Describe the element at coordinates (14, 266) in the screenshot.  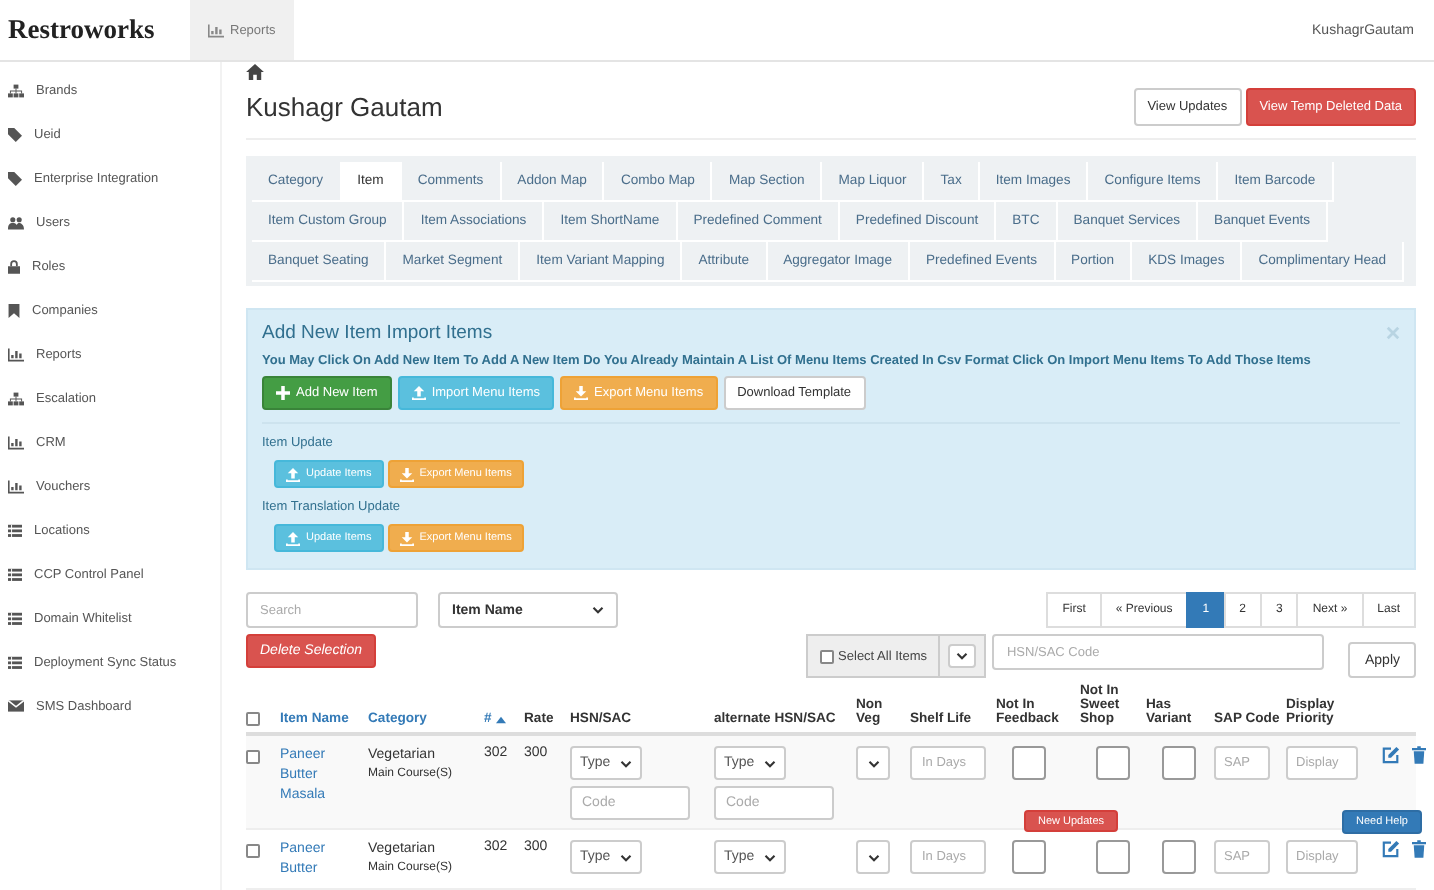
I see `lock-icon` at that location.